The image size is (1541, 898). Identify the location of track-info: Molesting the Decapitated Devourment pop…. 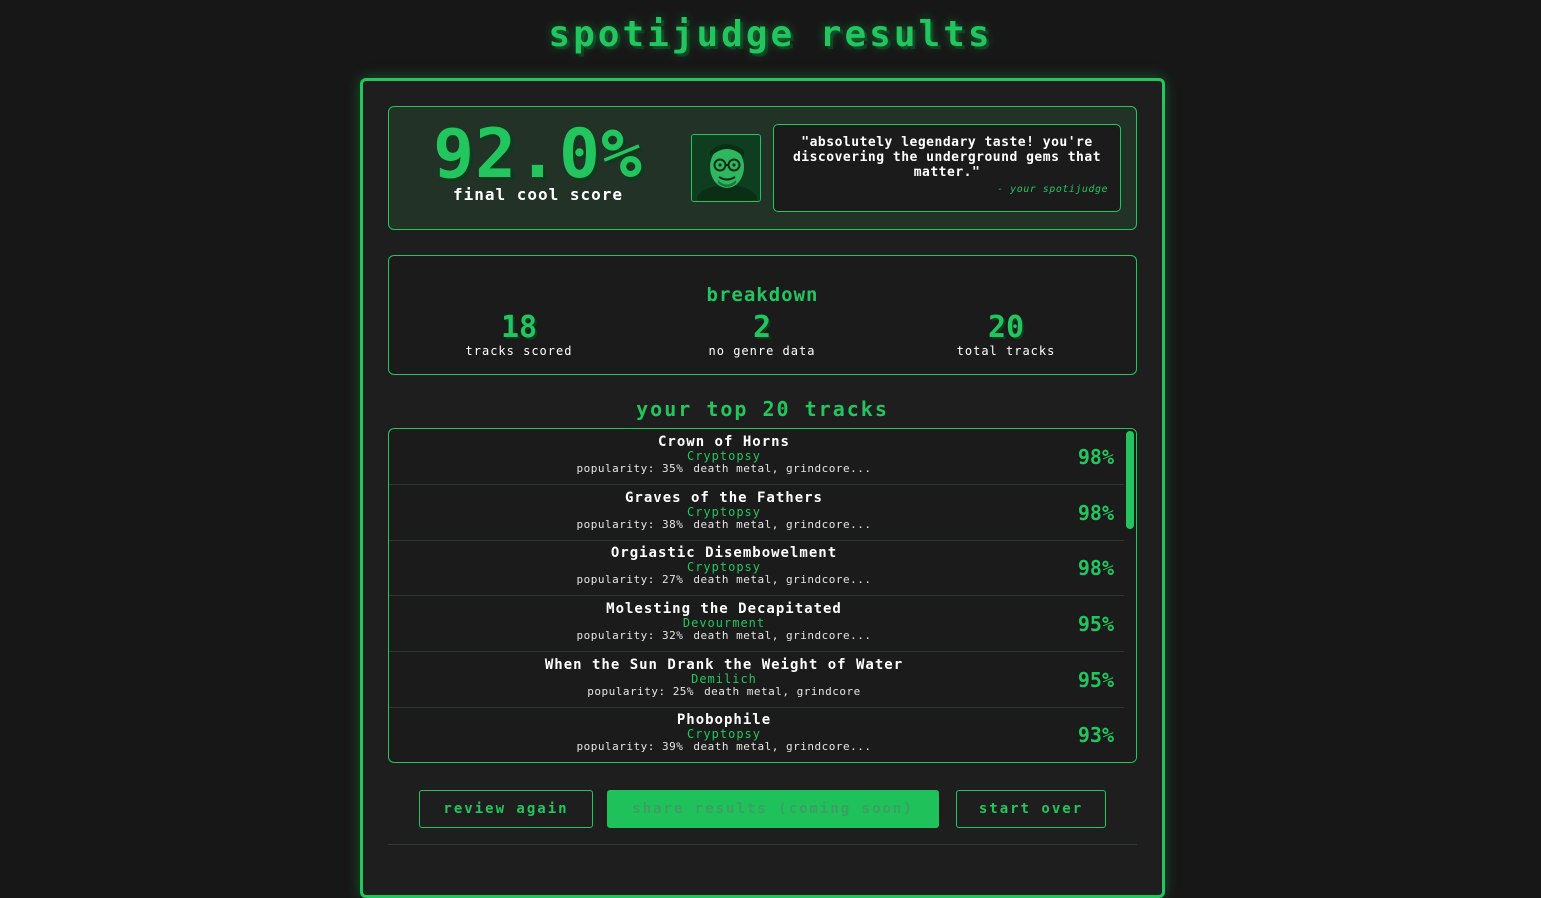
(724, 622).